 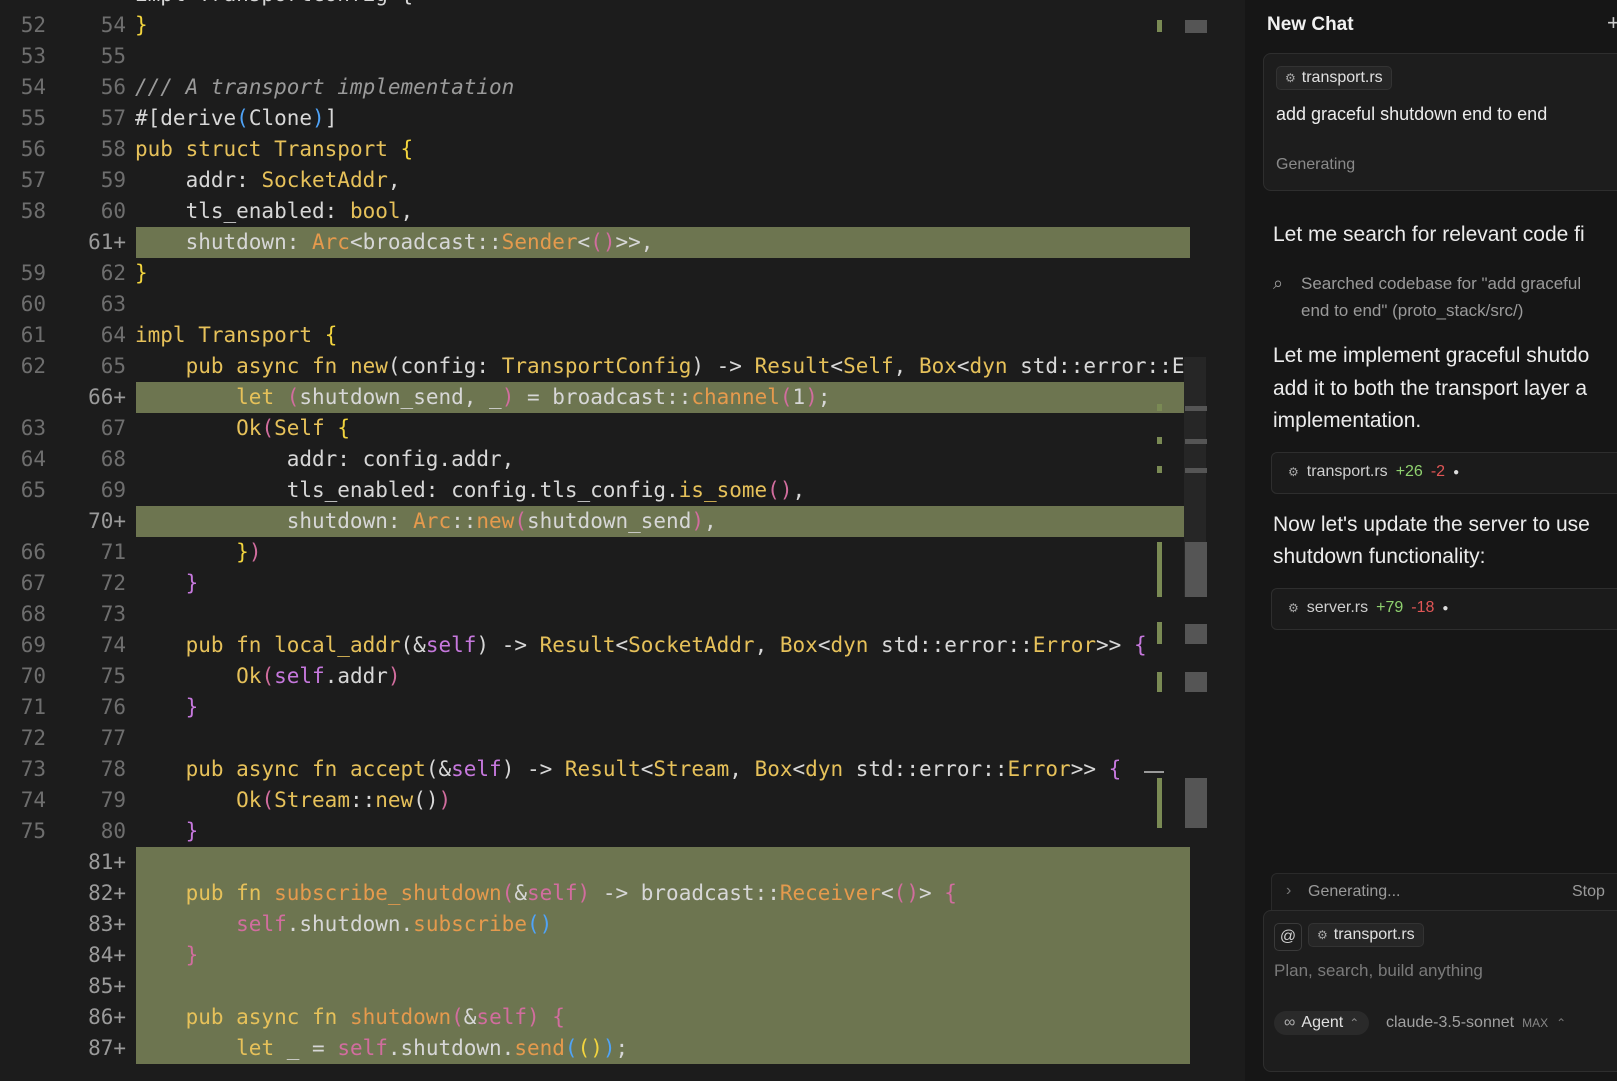 What do you see at coordinates (33, 800) in the screenshot?
I see `old-line-number: 74` at bounding box center [33, 800].